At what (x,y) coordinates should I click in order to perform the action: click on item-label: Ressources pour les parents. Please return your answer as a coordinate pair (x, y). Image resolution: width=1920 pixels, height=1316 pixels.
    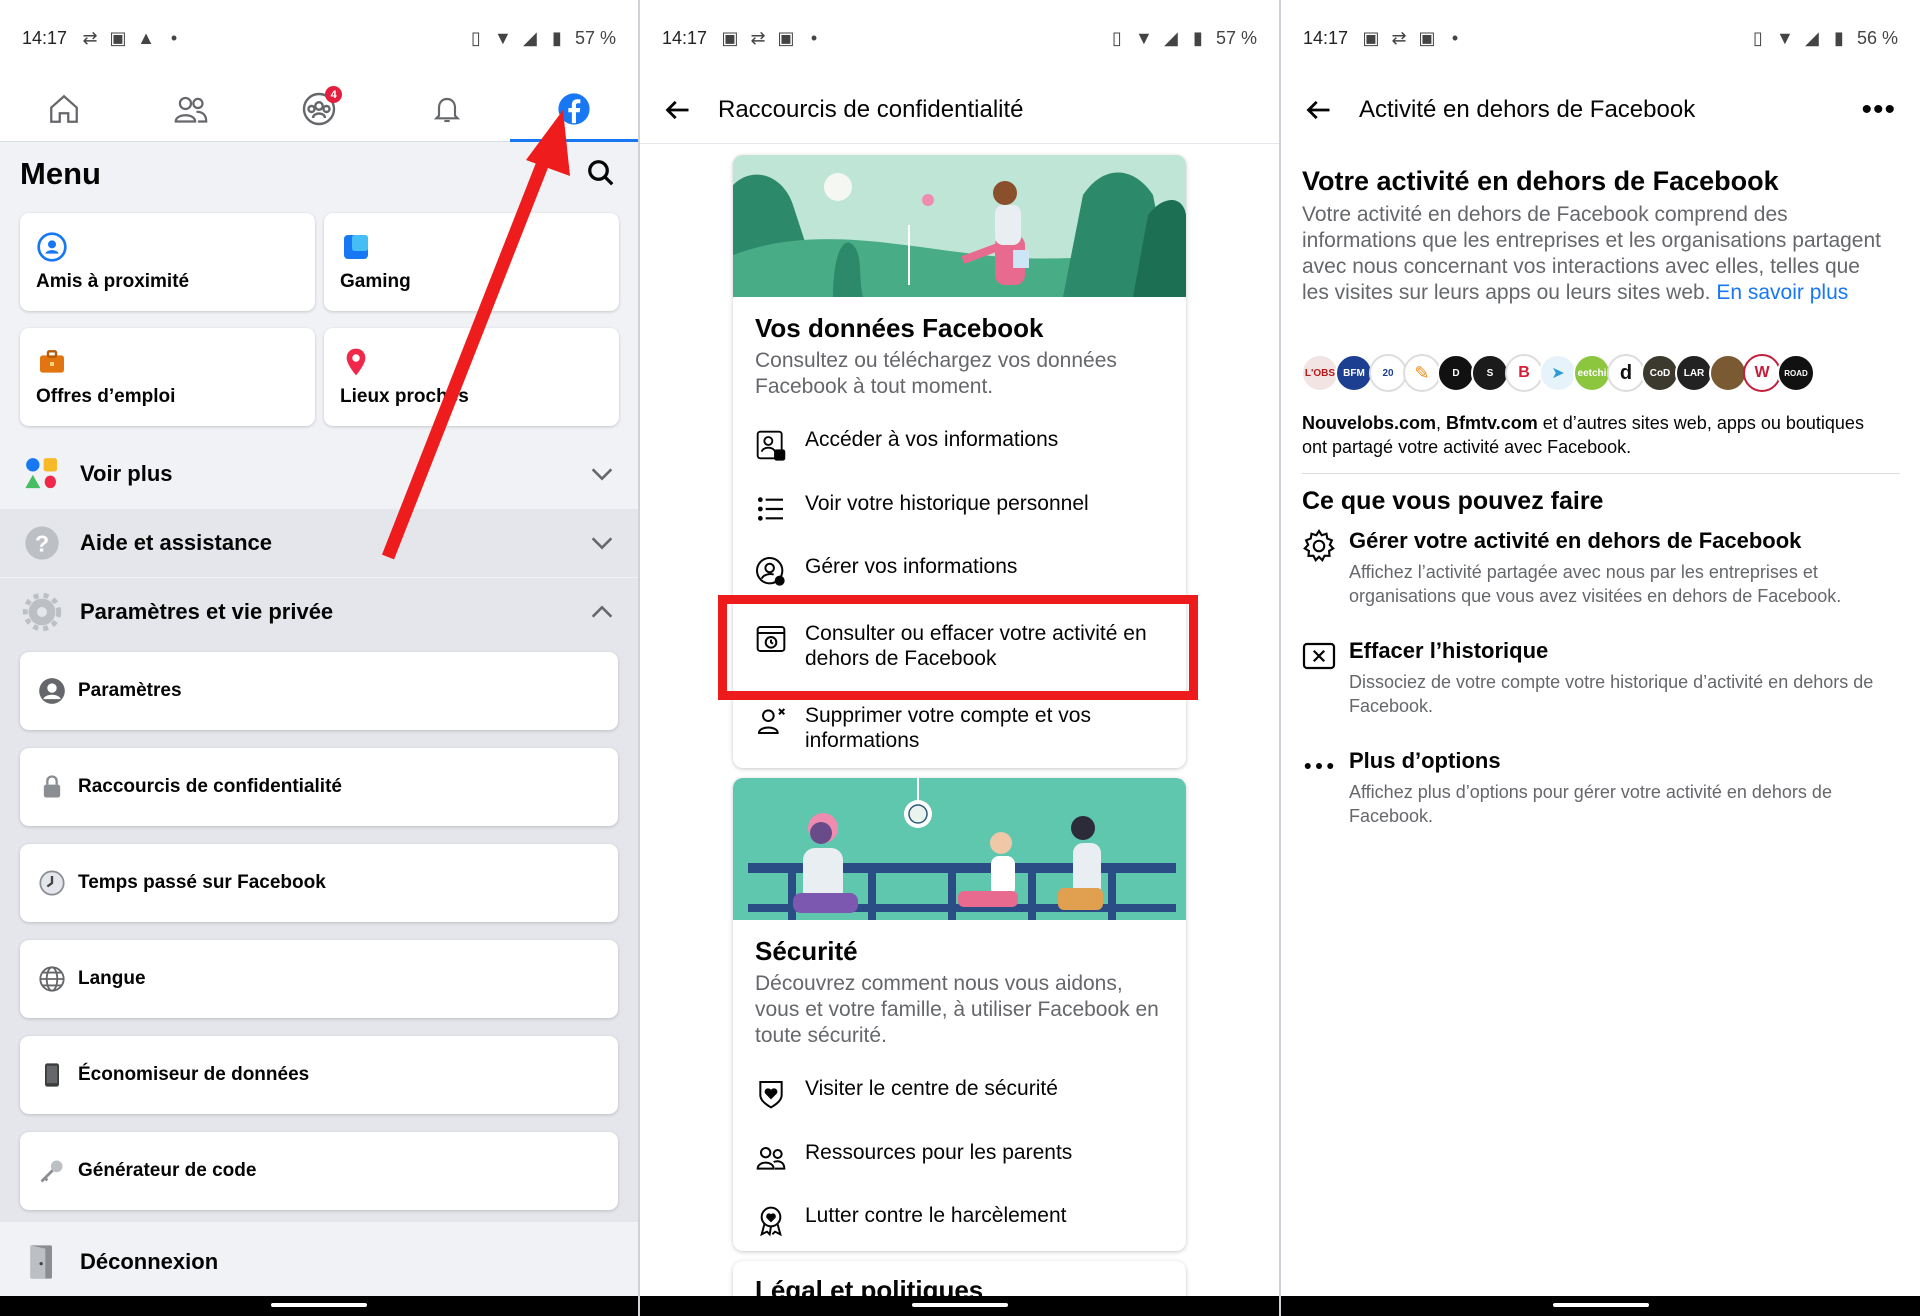
    Looking at the image, I should click on (939, 1152).